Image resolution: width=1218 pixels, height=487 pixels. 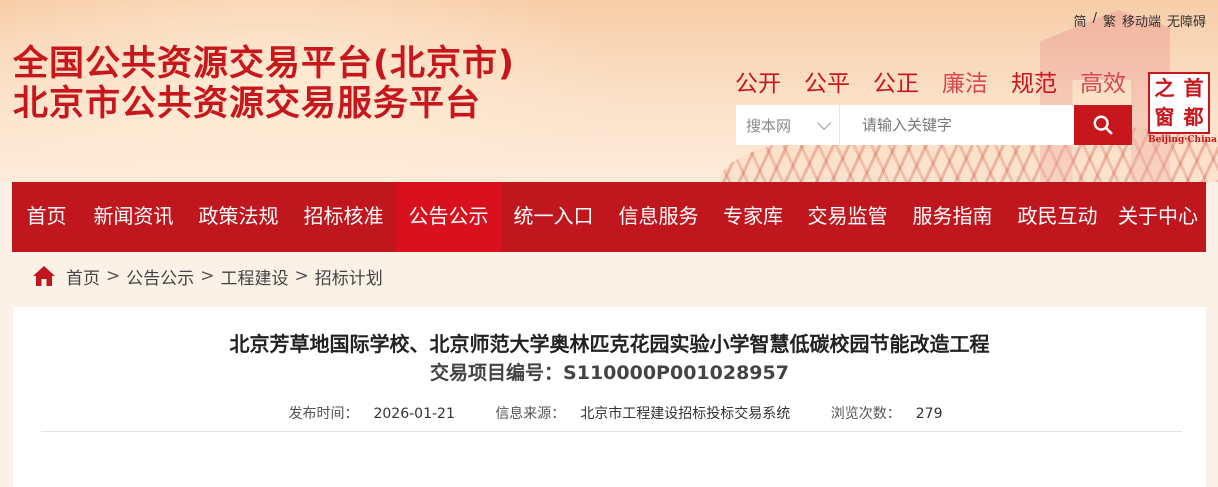 I want to click on breadcrumb-home: 首页, so click(x=83, y=276).